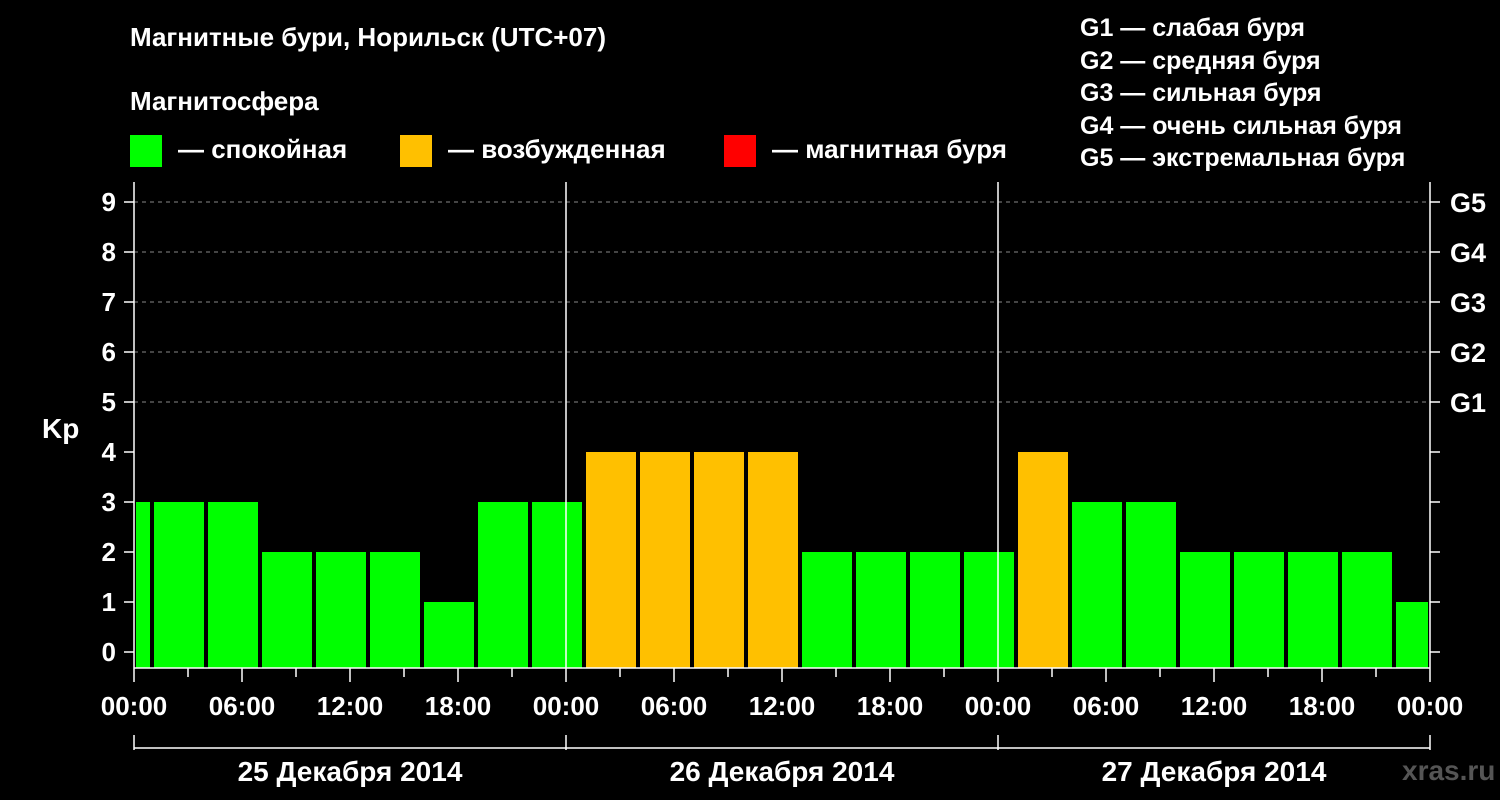  I want to click on y-tick-label: 6, so click(109, 352).